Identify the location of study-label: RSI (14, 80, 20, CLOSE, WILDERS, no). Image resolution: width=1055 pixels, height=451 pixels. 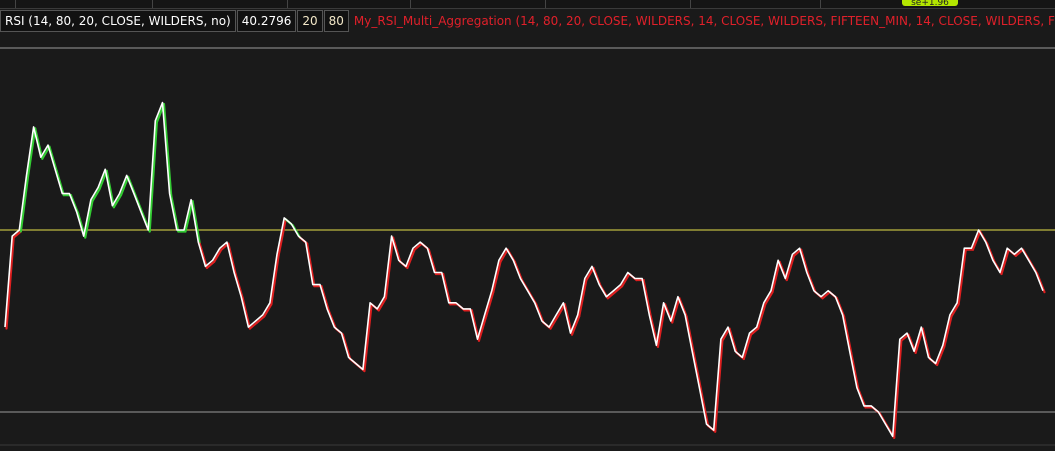
(118, 21).